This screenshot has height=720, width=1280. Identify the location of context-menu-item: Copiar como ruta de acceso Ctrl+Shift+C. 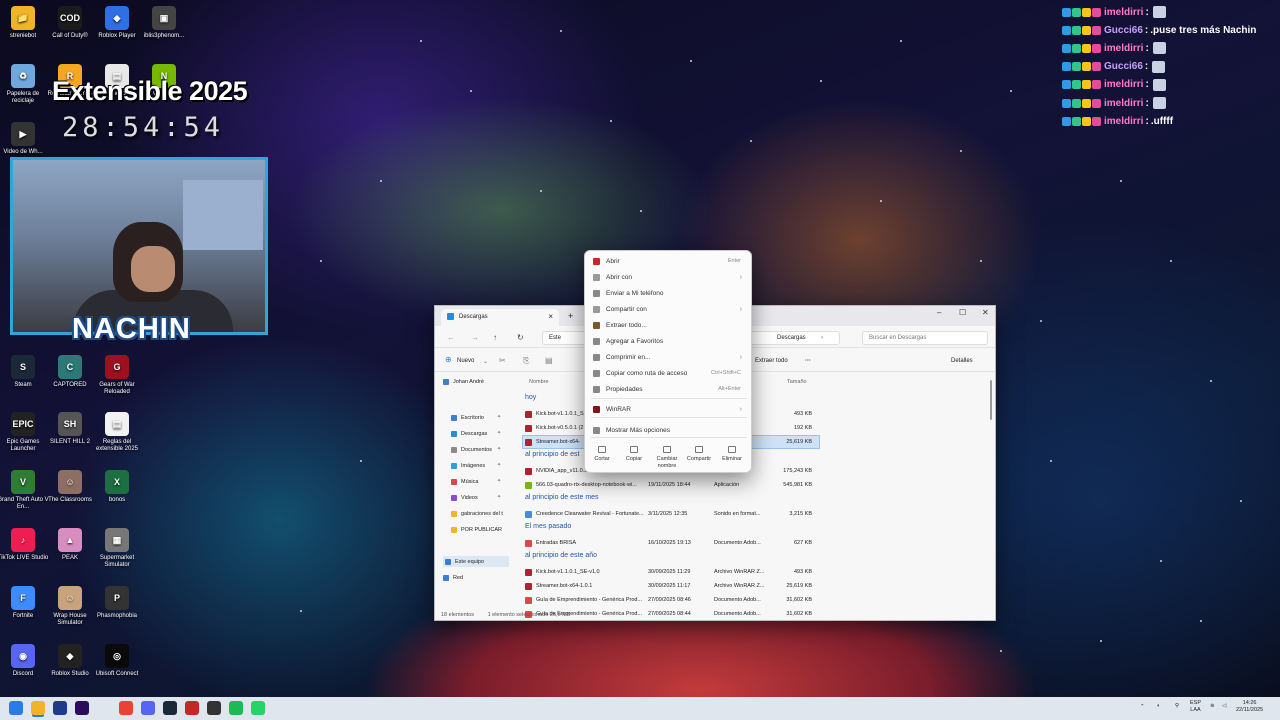
(668, 373).